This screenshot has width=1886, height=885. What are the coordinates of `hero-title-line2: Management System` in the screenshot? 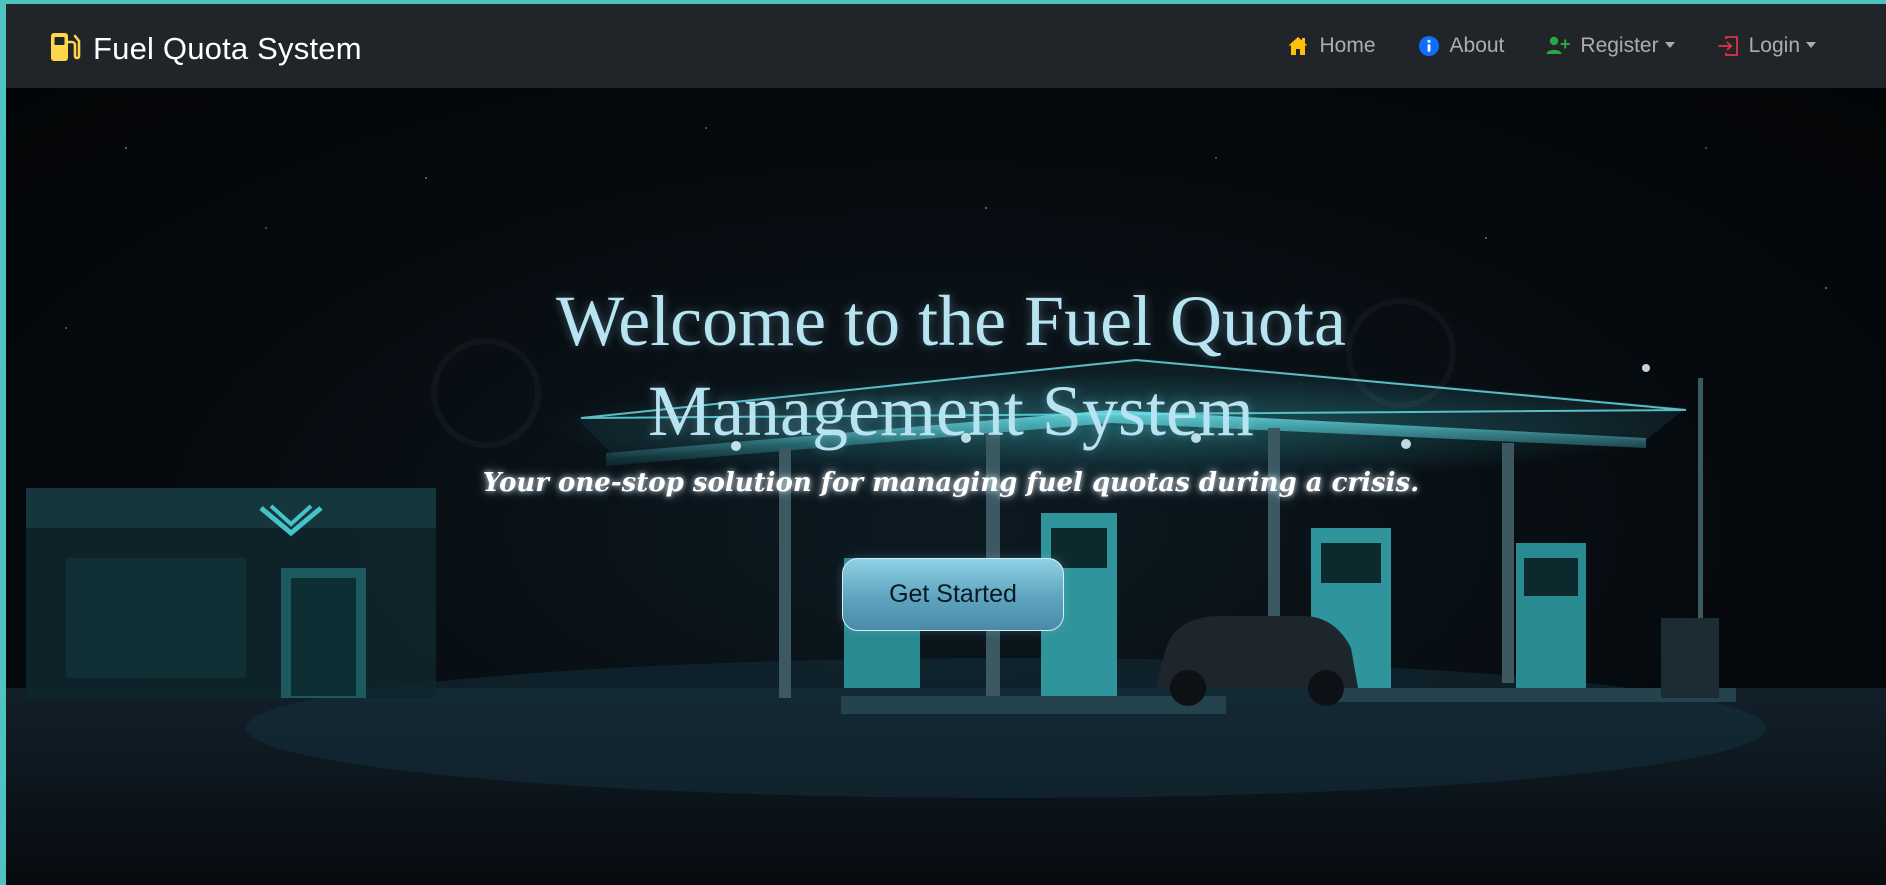 It's located at (951, 411).